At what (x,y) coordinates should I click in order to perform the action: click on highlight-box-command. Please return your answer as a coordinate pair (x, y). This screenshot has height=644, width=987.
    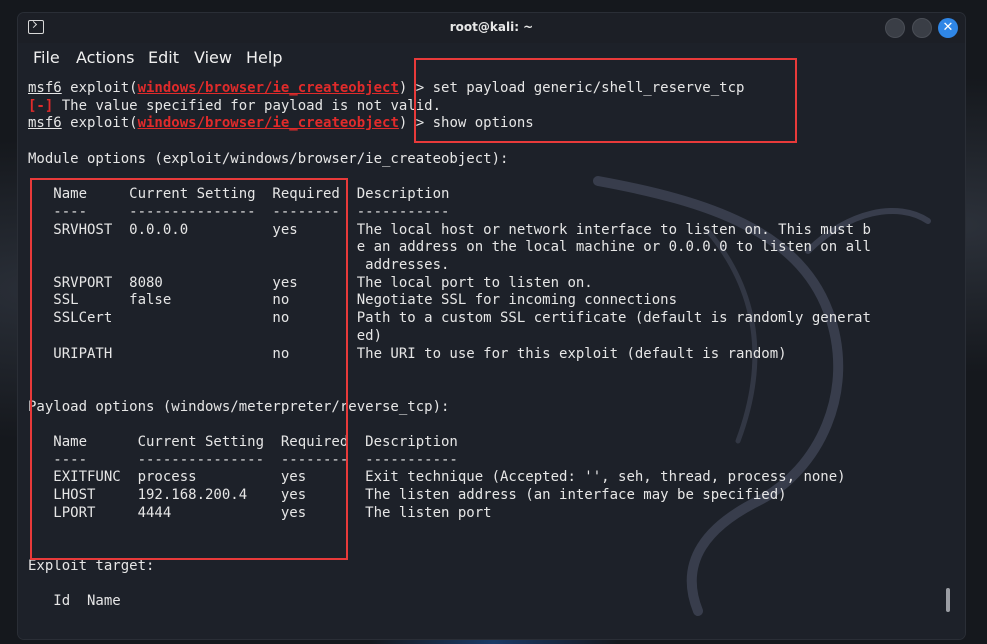
    Looking at the image, I should click on (605, 100).